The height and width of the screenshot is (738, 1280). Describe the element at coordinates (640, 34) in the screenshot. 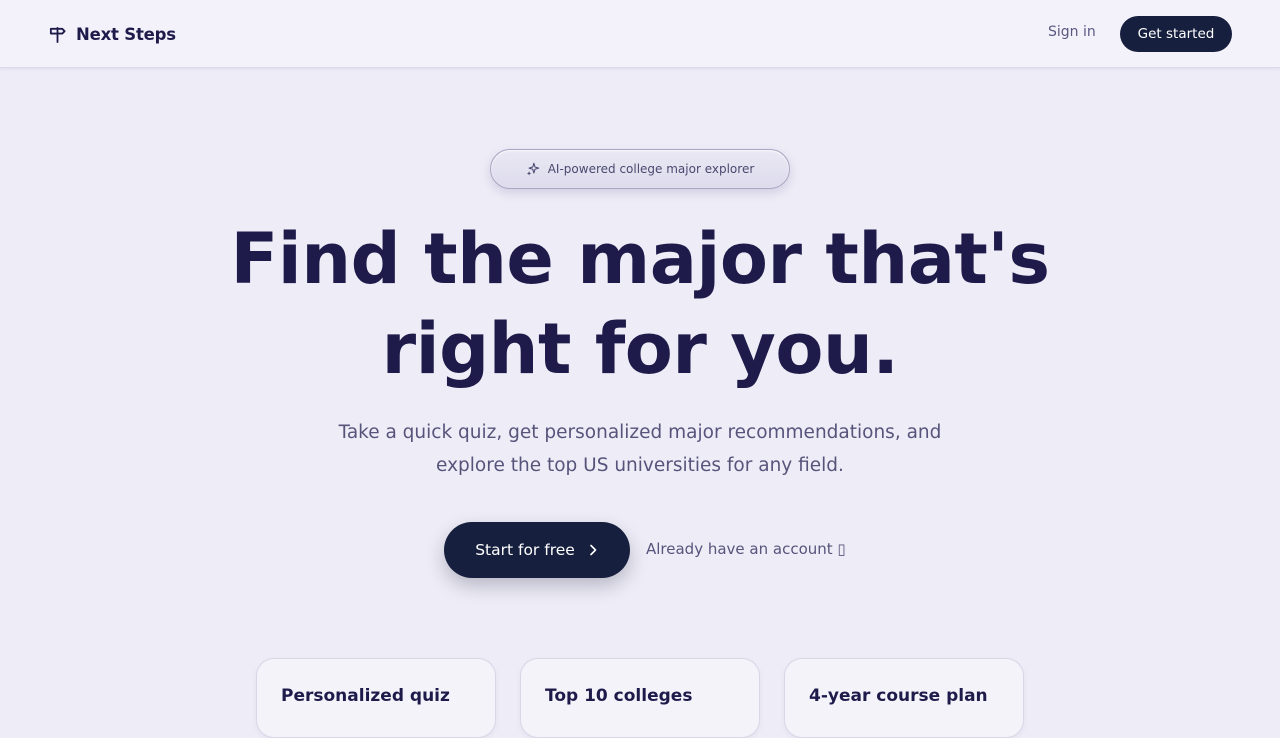

I see `top-navbar: Next Steps Sign in Get started` at that location.